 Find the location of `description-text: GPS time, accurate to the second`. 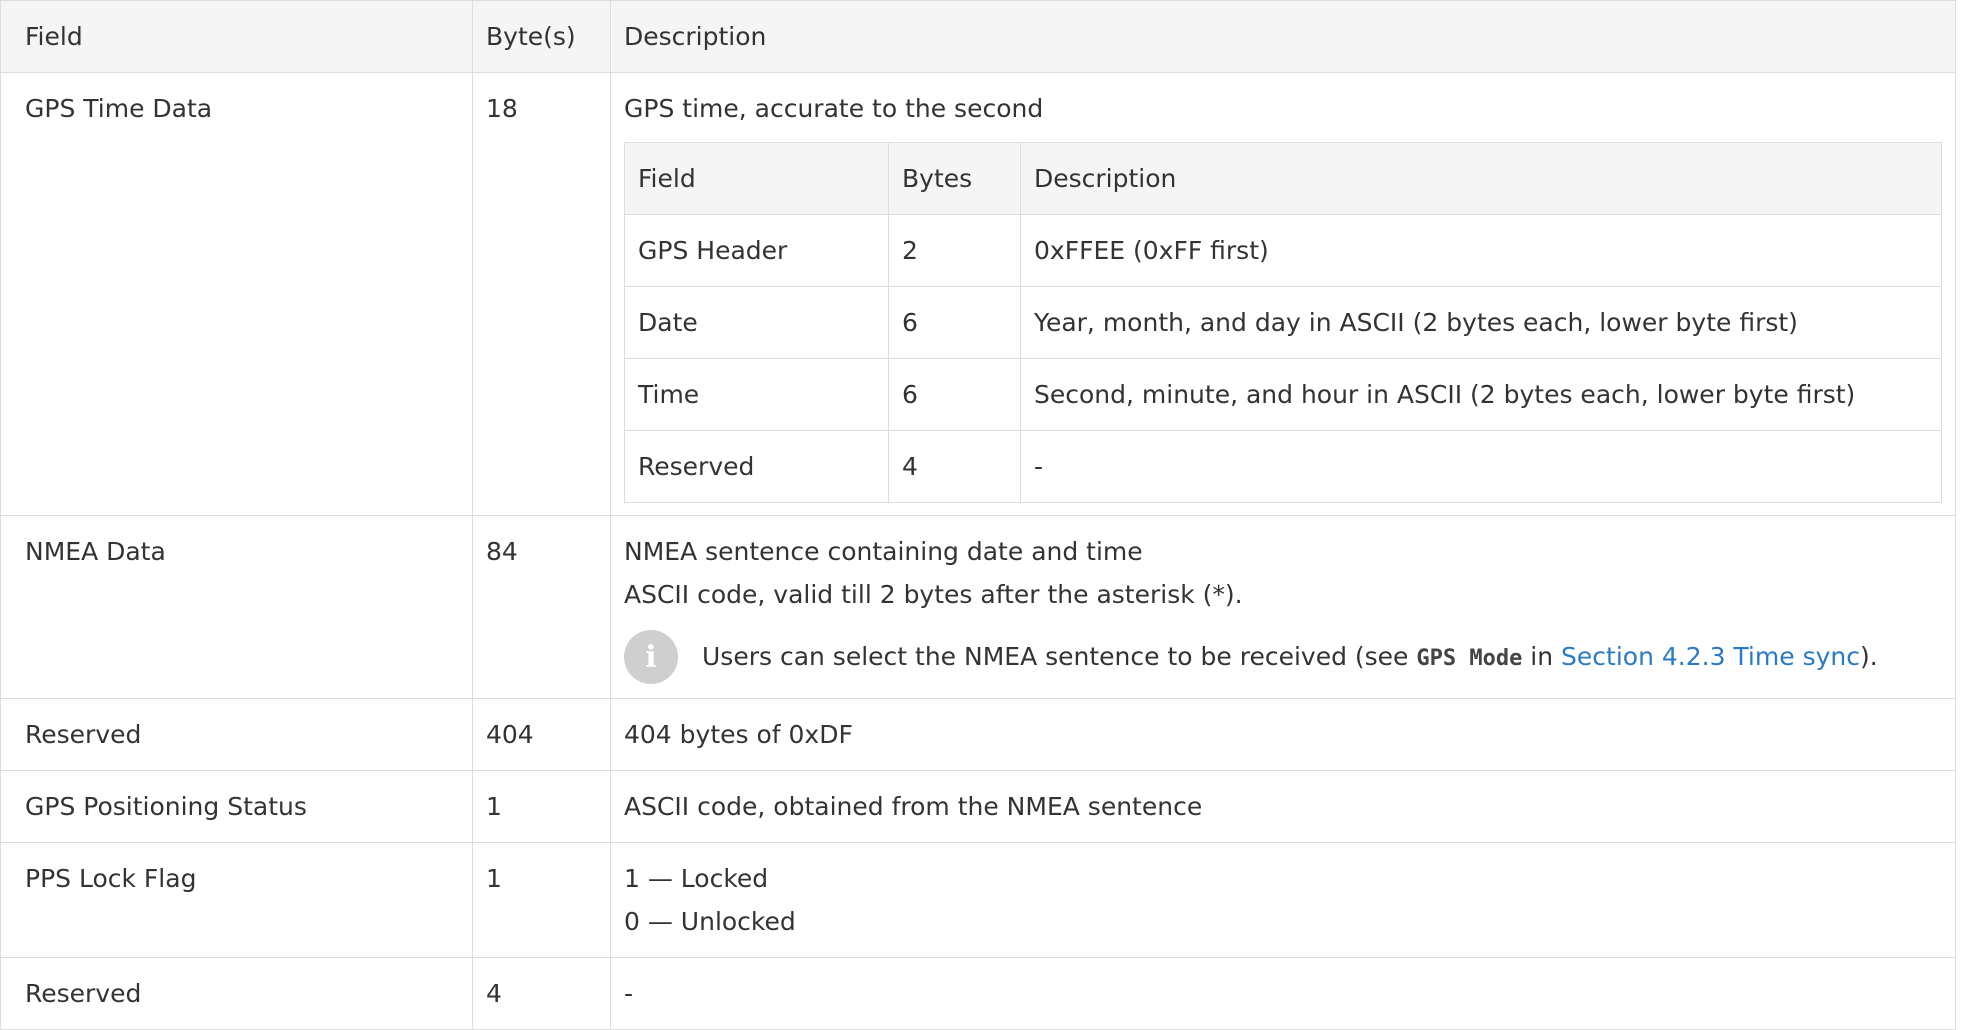

description-text: GPS time, accurate to the second is located at coordinates (834, 108).